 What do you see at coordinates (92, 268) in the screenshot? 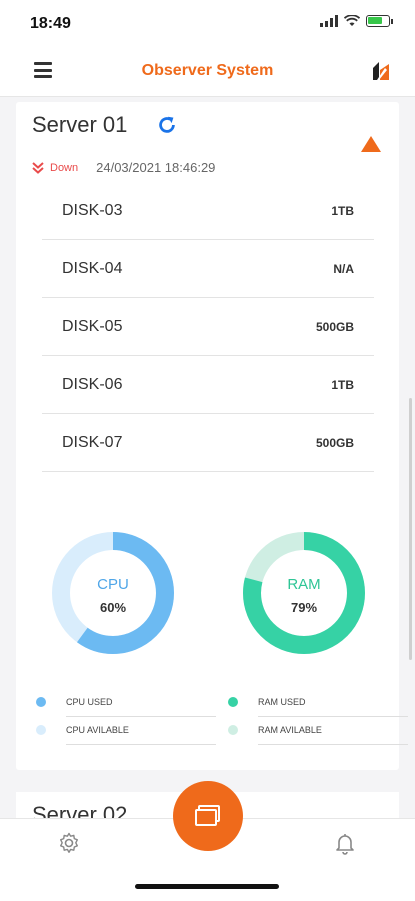
I see `disk-name: DISK-04` at bounding box center [92, 268].